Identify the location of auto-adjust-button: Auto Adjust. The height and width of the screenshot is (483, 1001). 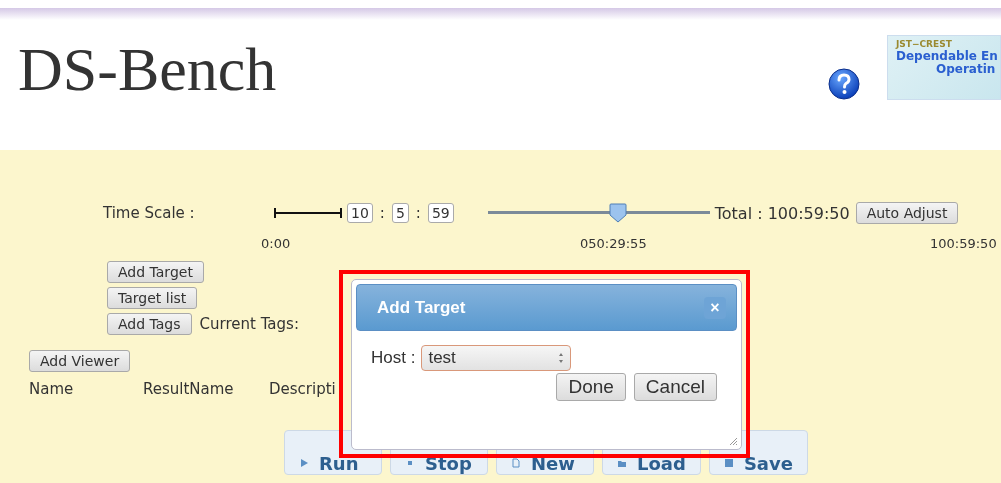
(907, 213).